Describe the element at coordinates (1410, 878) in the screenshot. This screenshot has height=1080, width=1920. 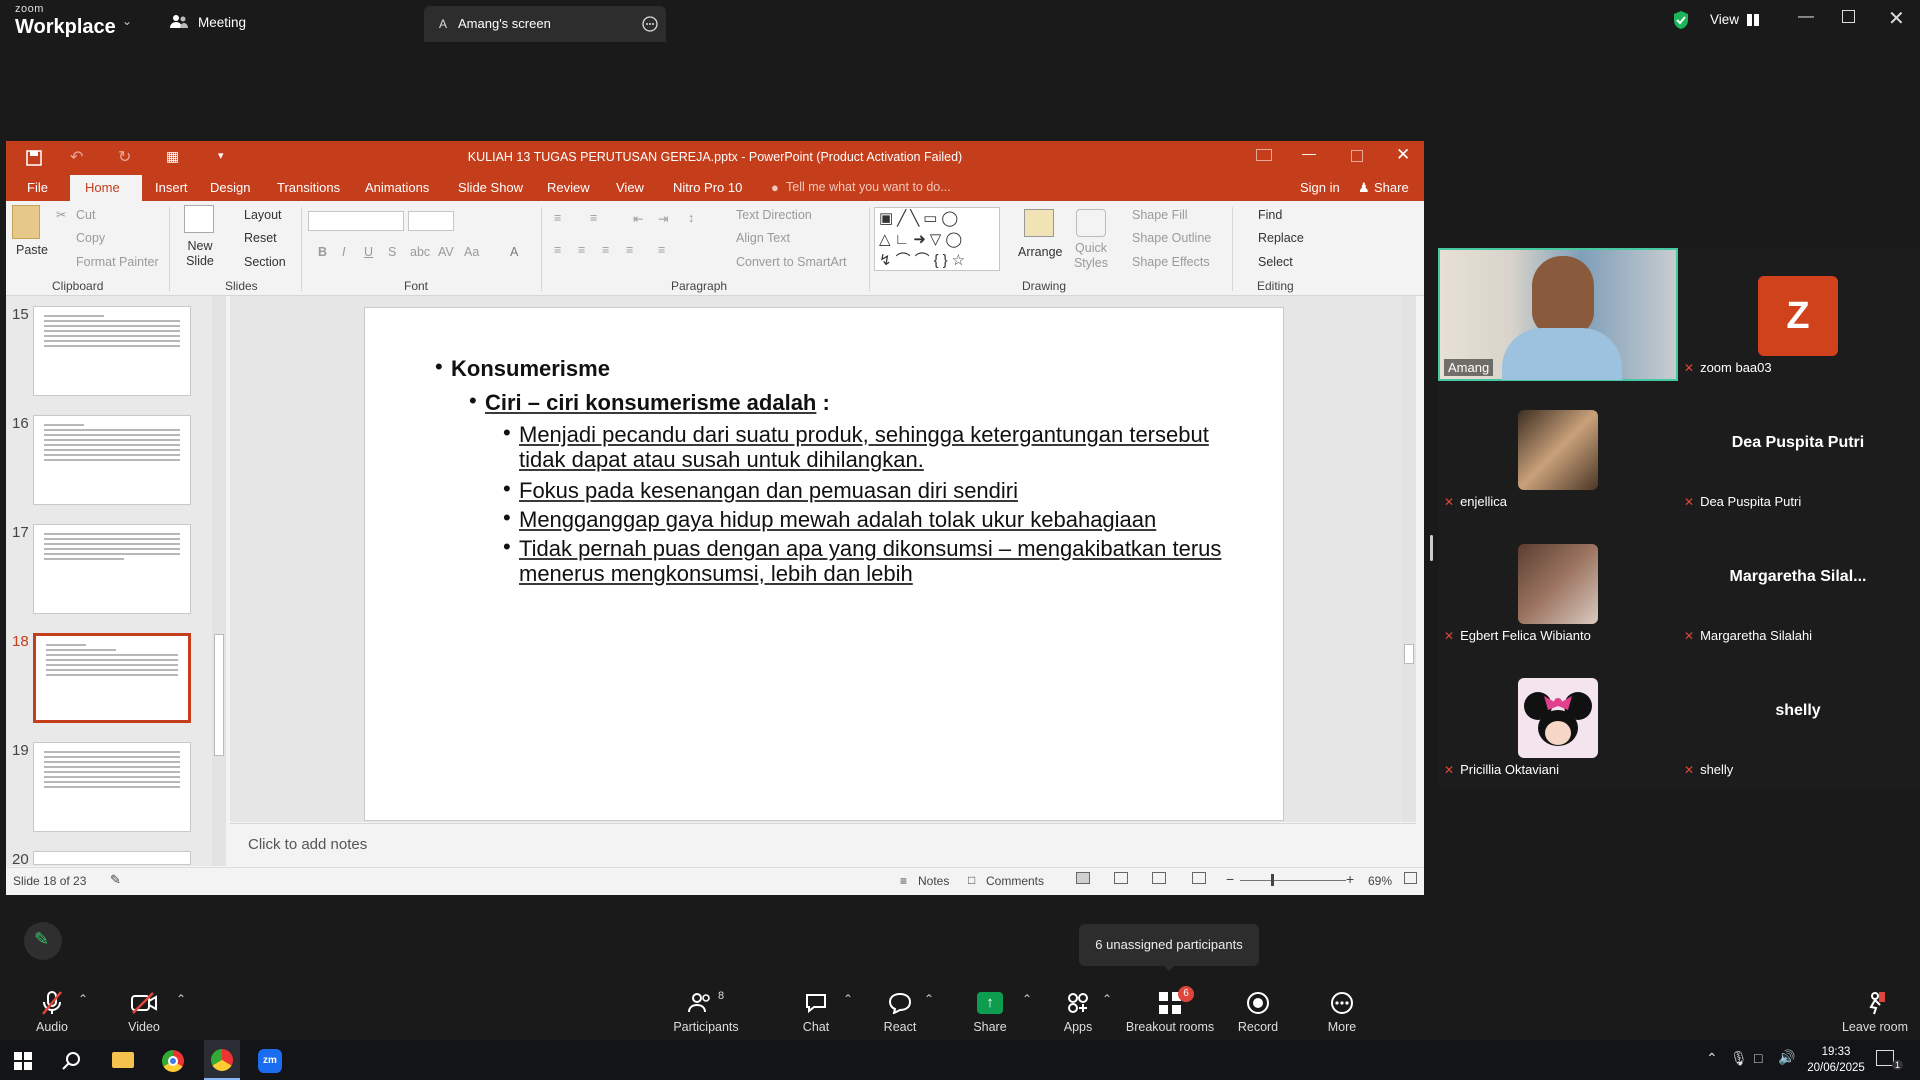
I see `fit-slide-icon` at that location.